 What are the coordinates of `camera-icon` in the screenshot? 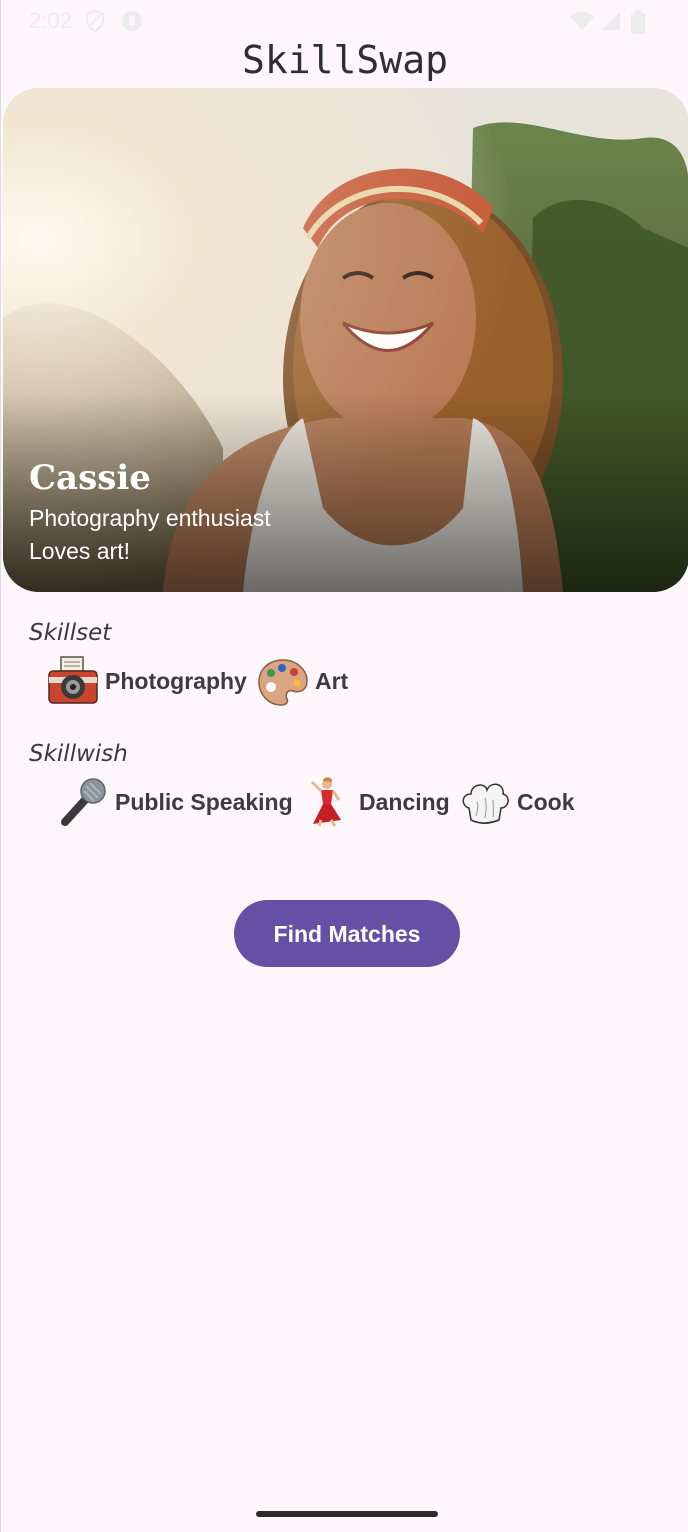 It's located at (73, 681).